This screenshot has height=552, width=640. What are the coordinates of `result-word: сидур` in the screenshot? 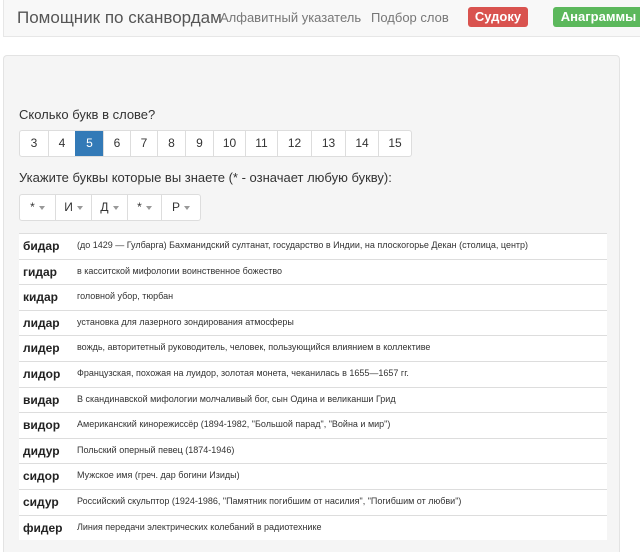 It's located at (41, 502).